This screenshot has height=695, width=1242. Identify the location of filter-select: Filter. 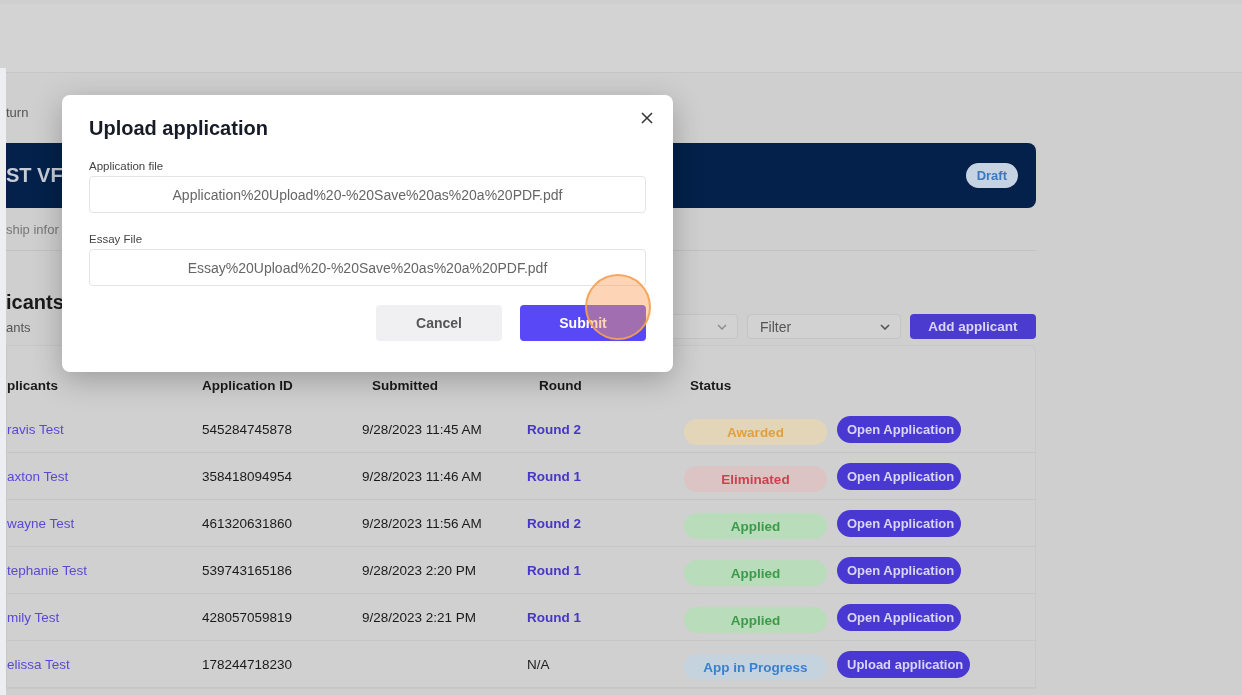
(824, 326).